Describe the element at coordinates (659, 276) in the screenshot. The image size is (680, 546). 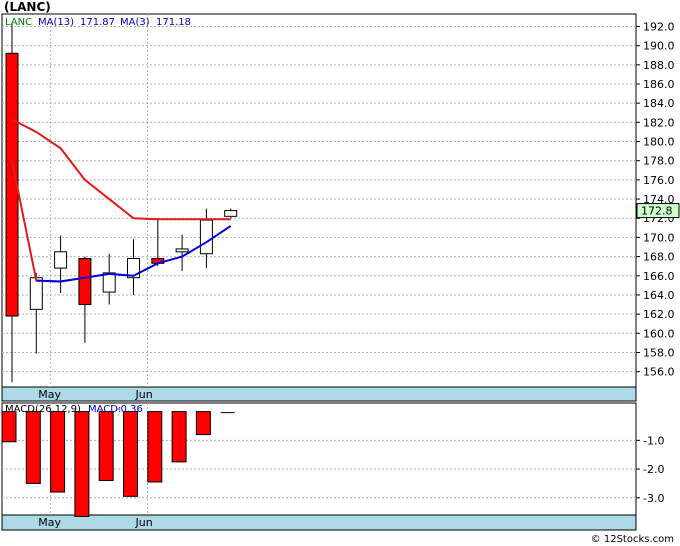
I see `price-tick-label: 166.0` at that location.